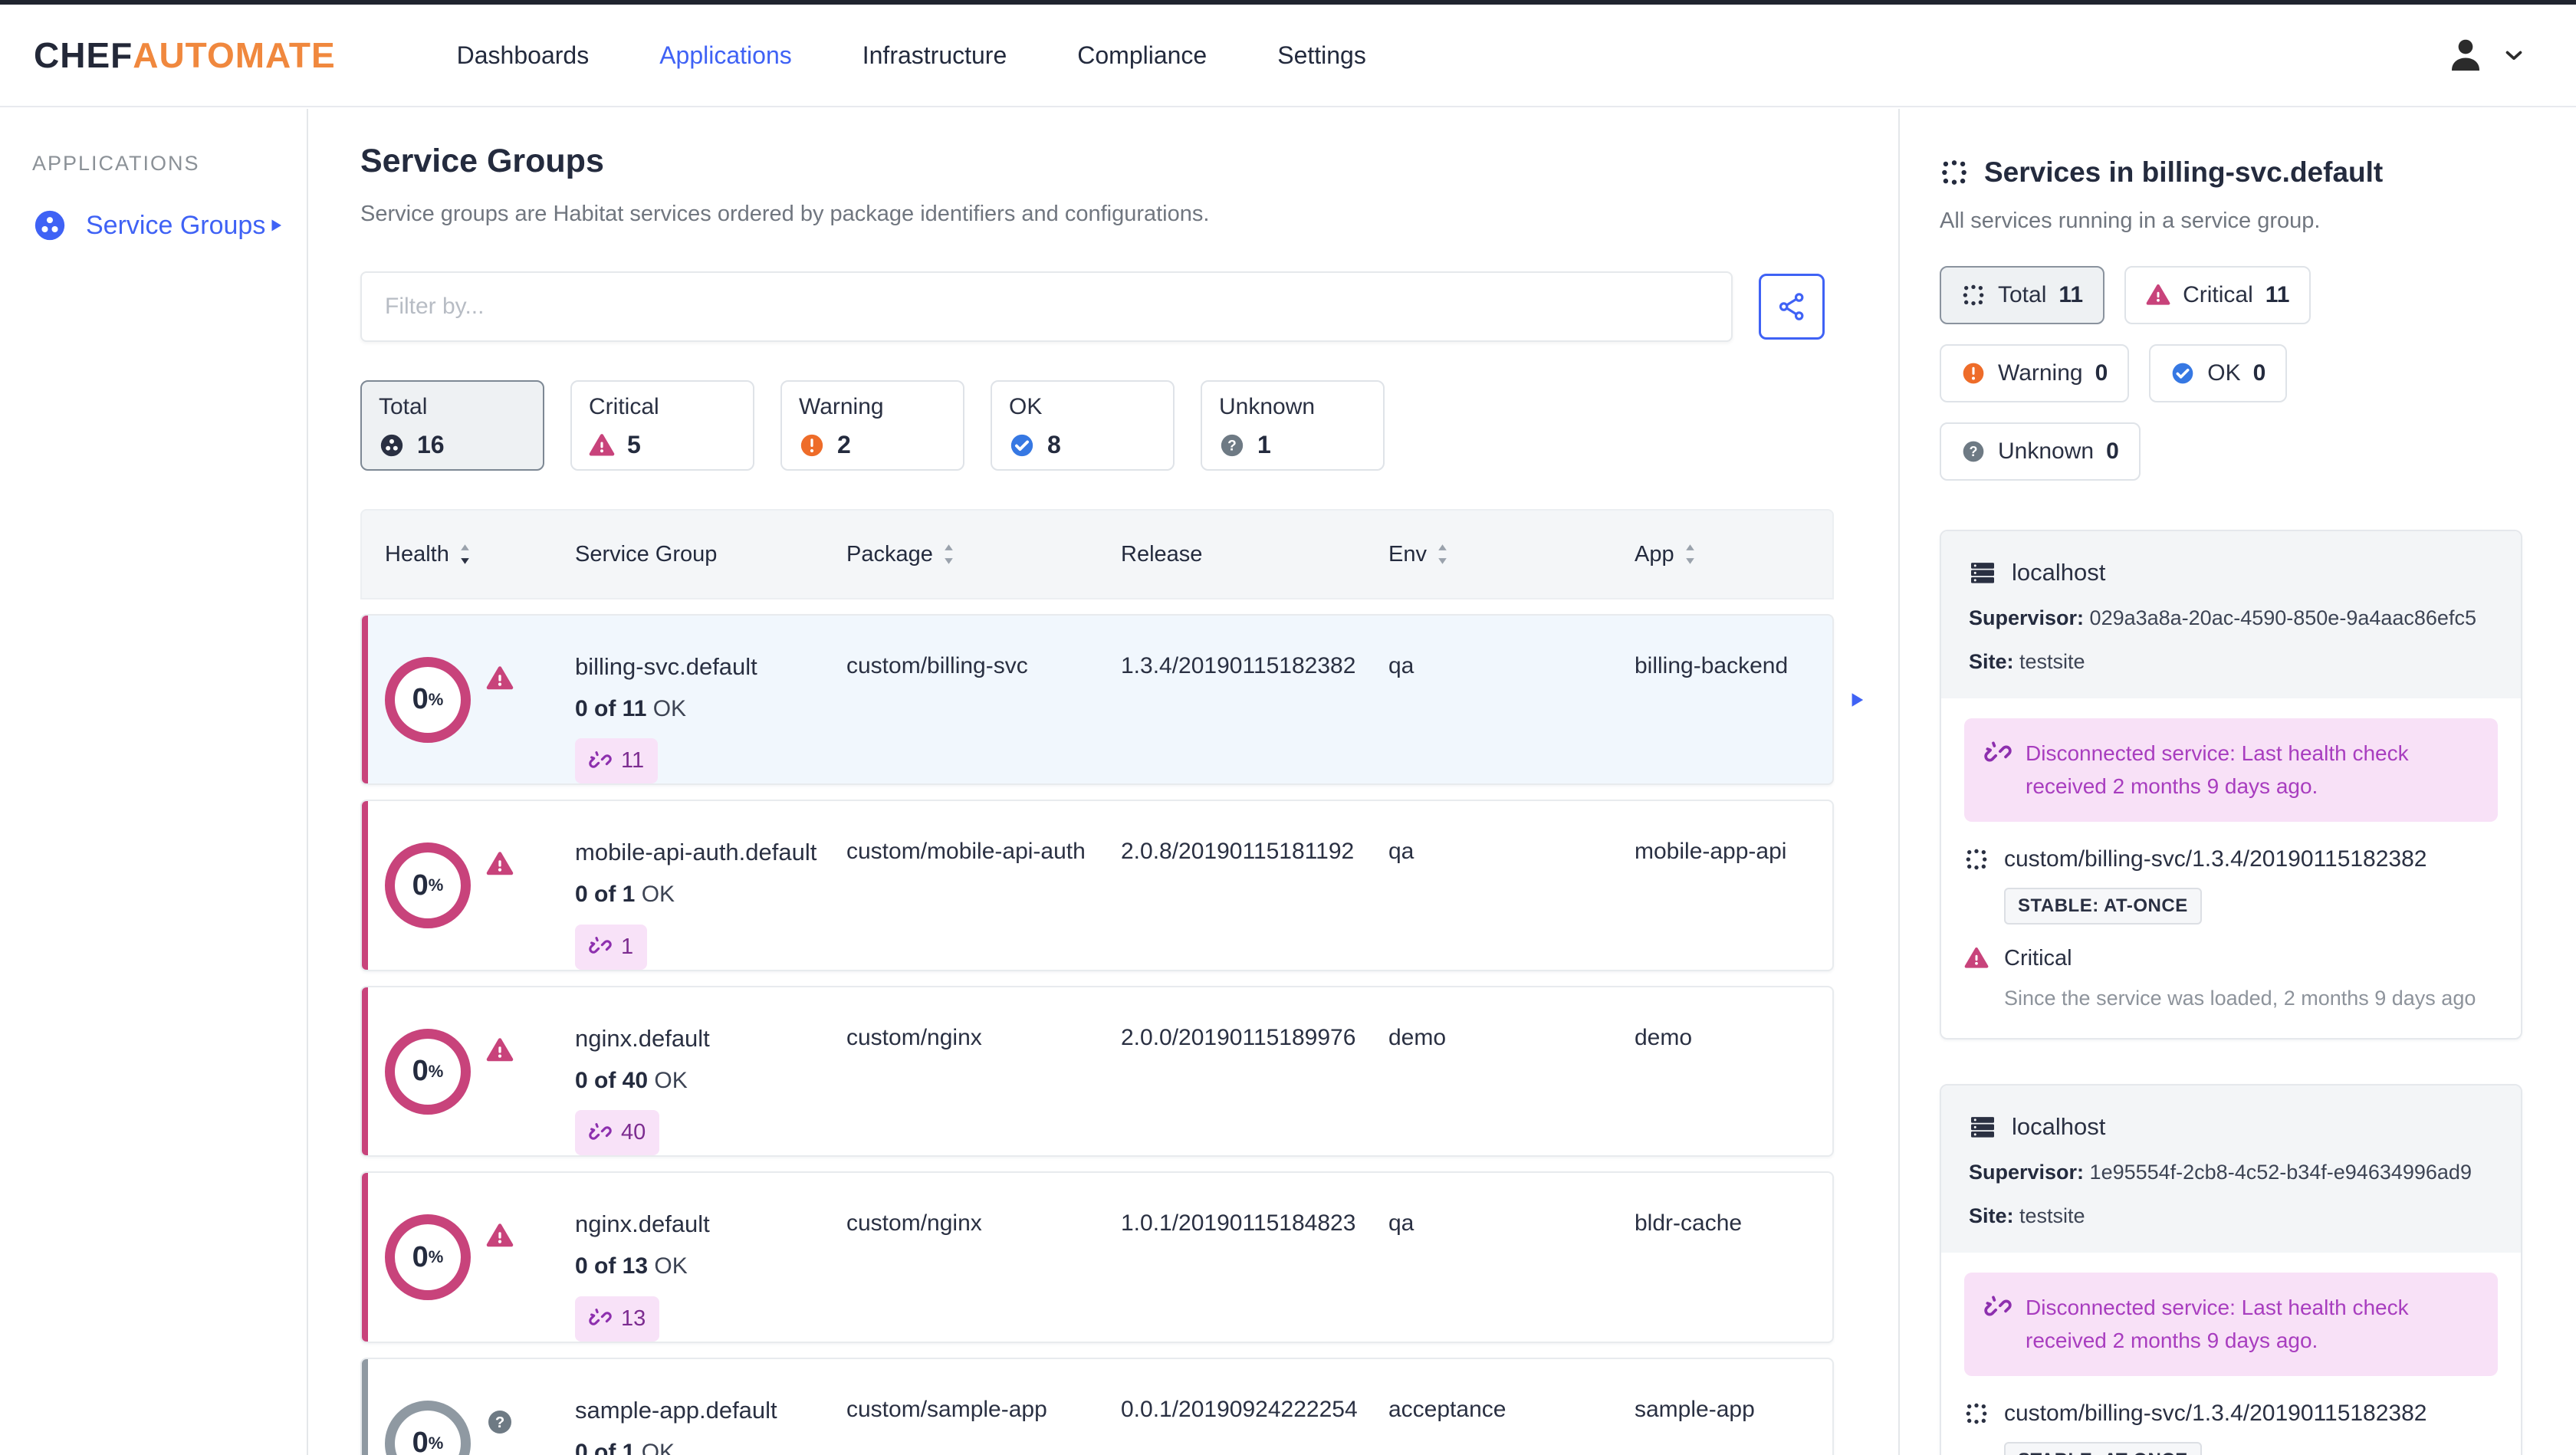 This screenshot has height=1455, width=2576. Describe the element at coordinates (2038, 958) in the screenshot. I see `service-status-label: Critical` at that location.